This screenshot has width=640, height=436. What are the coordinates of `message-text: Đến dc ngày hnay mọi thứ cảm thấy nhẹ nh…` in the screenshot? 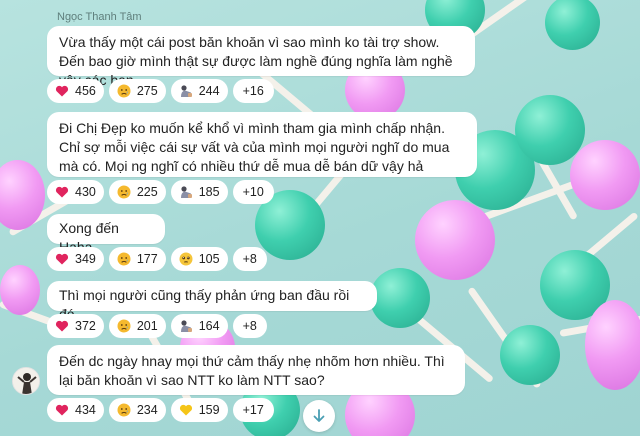 It's located at (252, 370).